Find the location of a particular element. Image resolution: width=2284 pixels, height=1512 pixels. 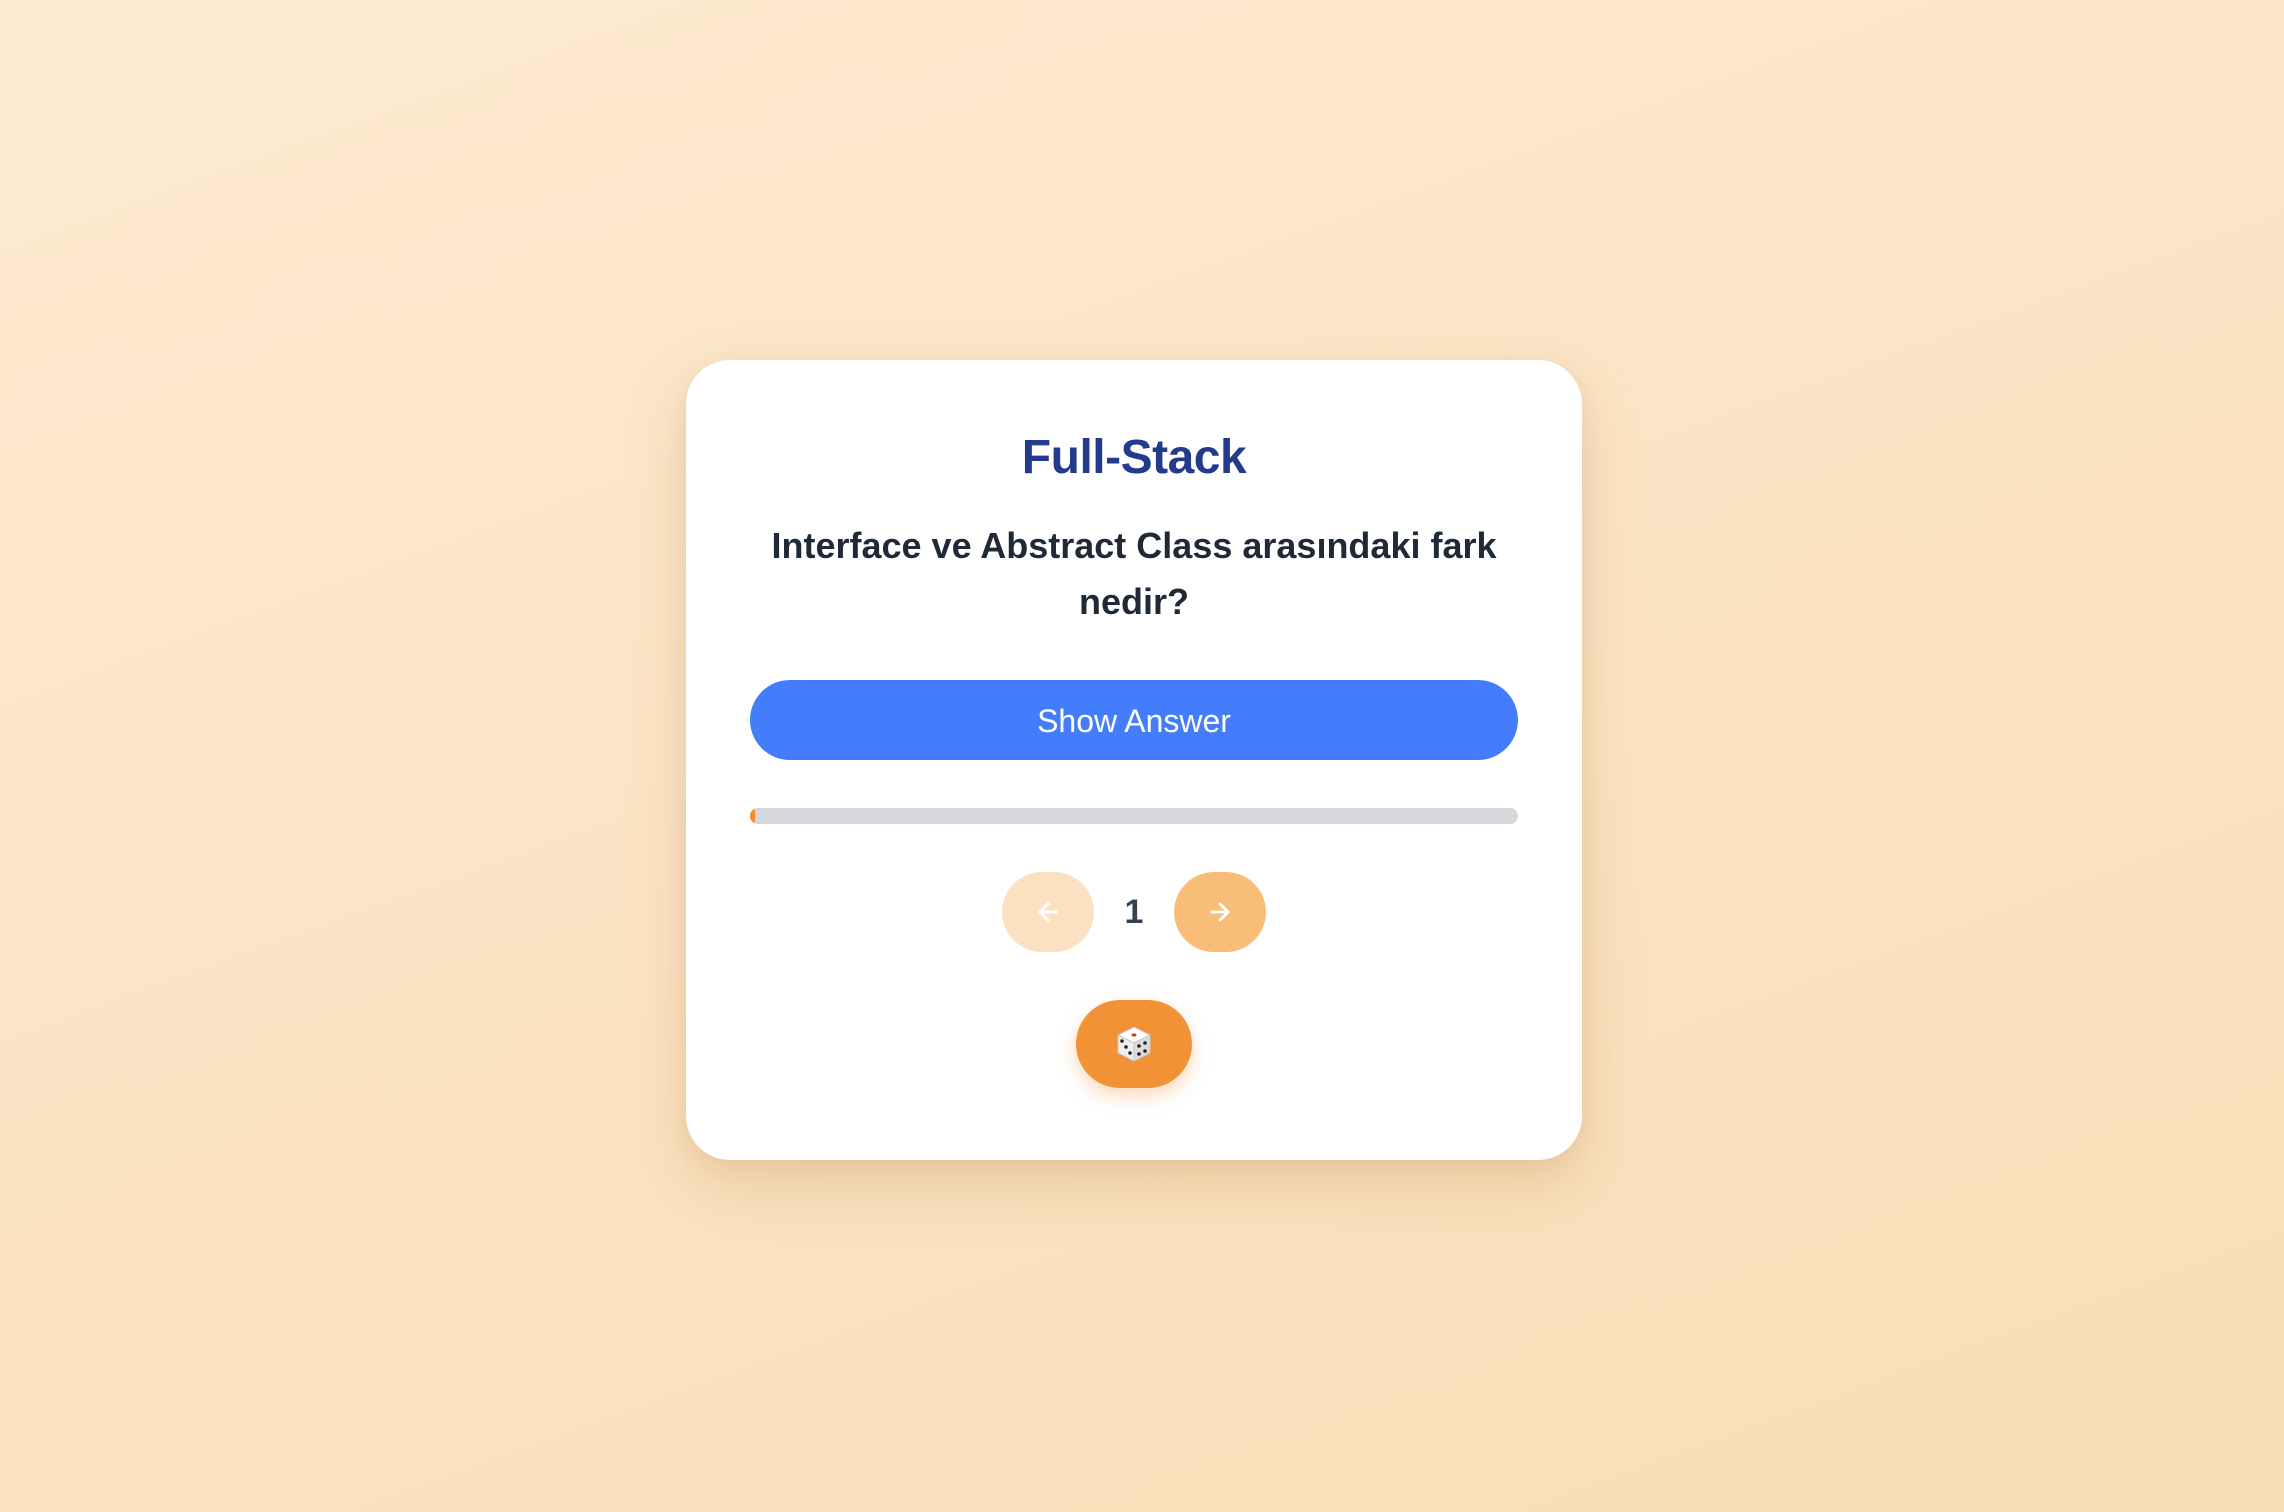

arrow-right-icon is located at coordinates (1220, 912).